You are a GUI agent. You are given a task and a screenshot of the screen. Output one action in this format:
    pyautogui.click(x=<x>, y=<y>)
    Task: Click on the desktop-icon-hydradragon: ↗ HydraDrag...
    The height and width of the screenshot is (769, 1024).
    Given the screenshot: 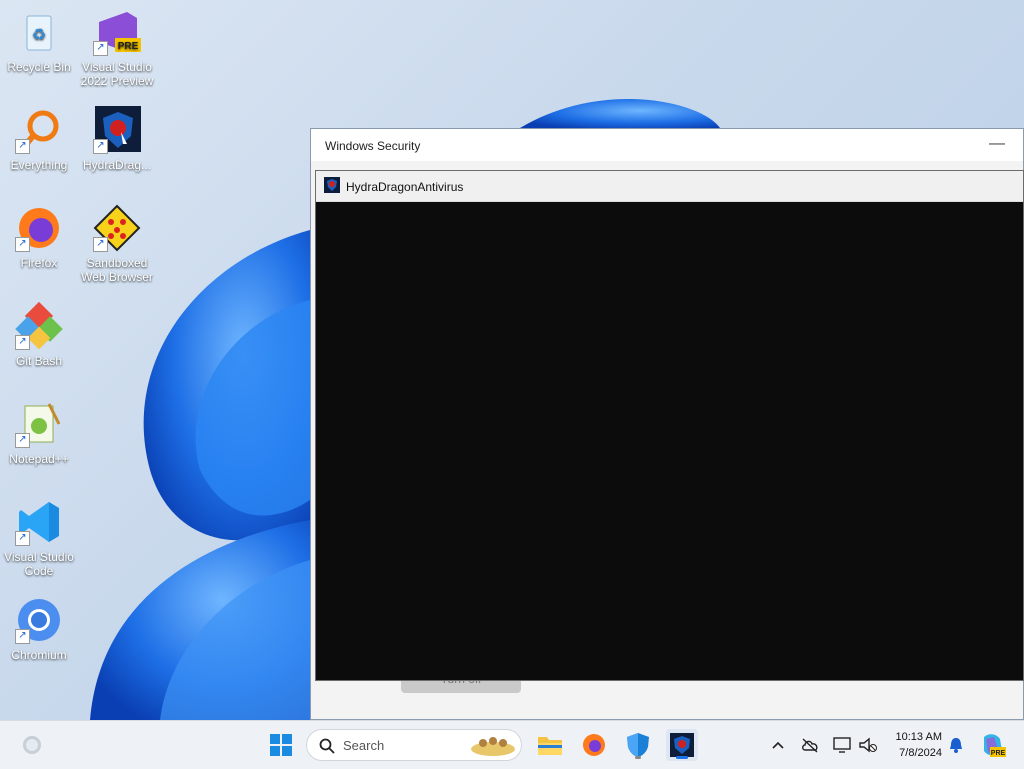 What is the action you would take?
    pyautogui.click(x=117, y=139)
    